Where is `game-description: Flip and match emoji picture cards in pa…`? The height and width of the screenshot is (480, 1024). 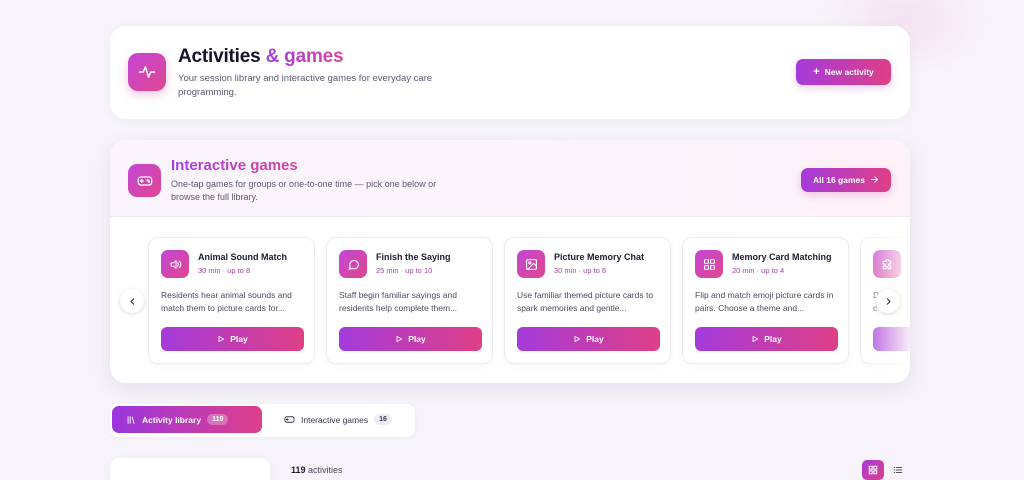 game-description: Flip and match emoji picture cards in pa… is located at coordinates (764, 301).